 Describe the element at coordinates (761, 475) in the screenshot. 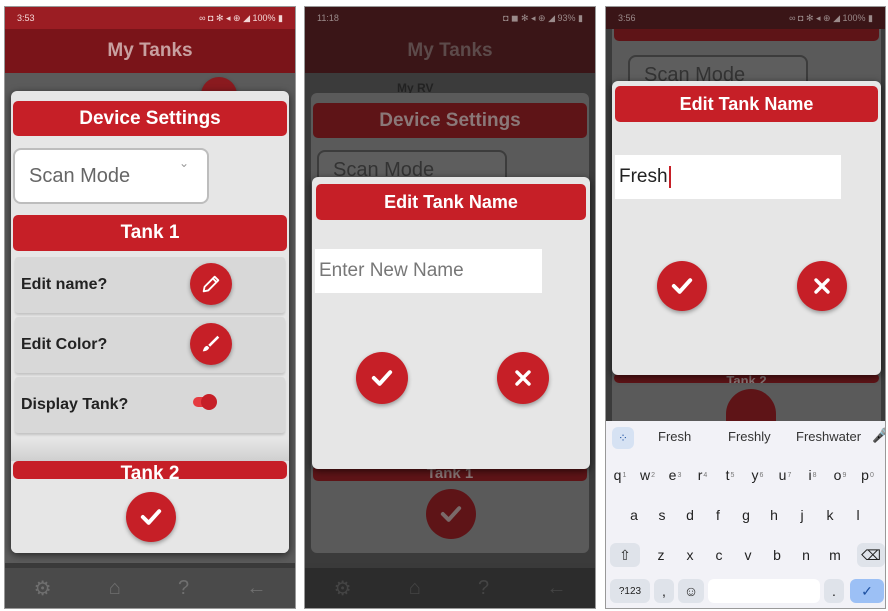

I see `key-hint: 6` at that location.